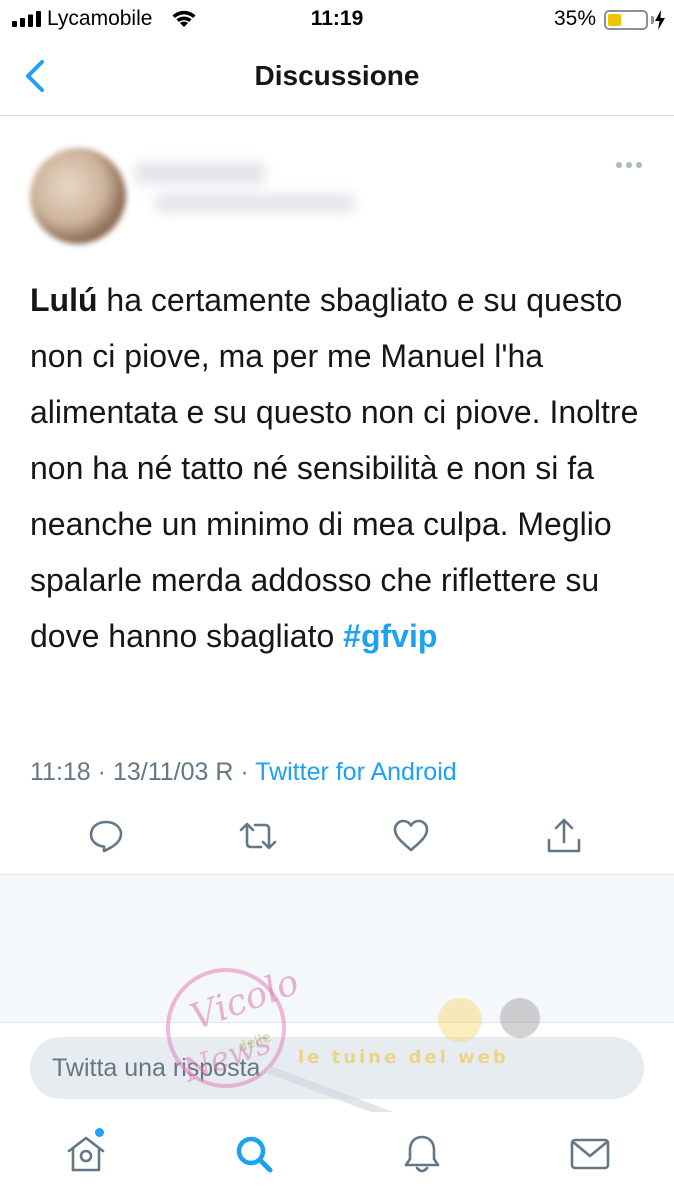  I want to click on reply-icon, so click(106, 836).